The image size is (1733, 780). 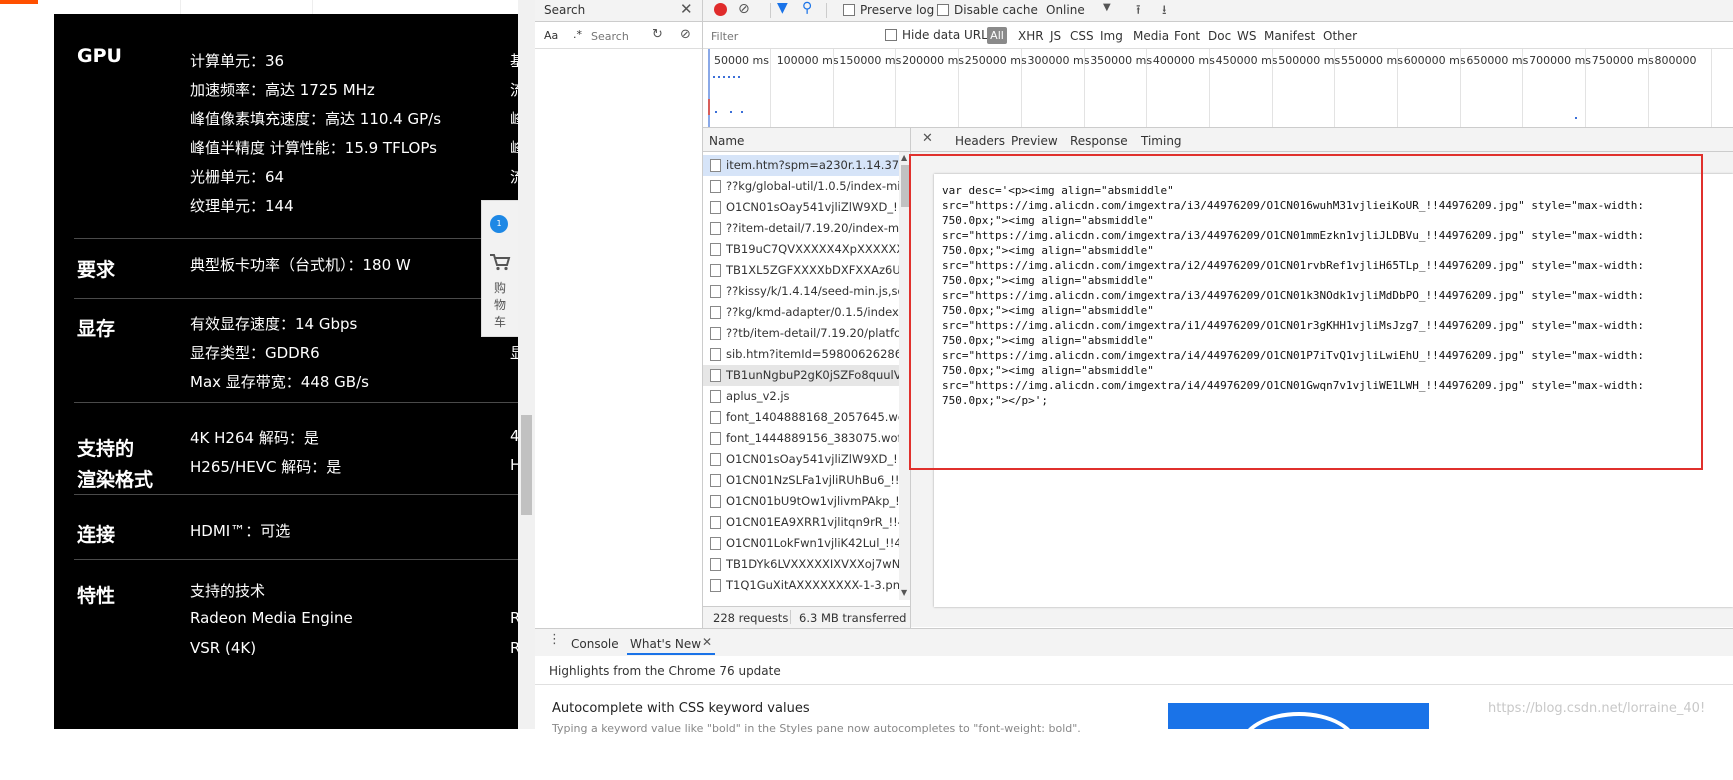 What do you see at coordinates (1138, 12) in the screenshot?
I see `import-har-icon: ⭱` at bounding box center [1138, 12].